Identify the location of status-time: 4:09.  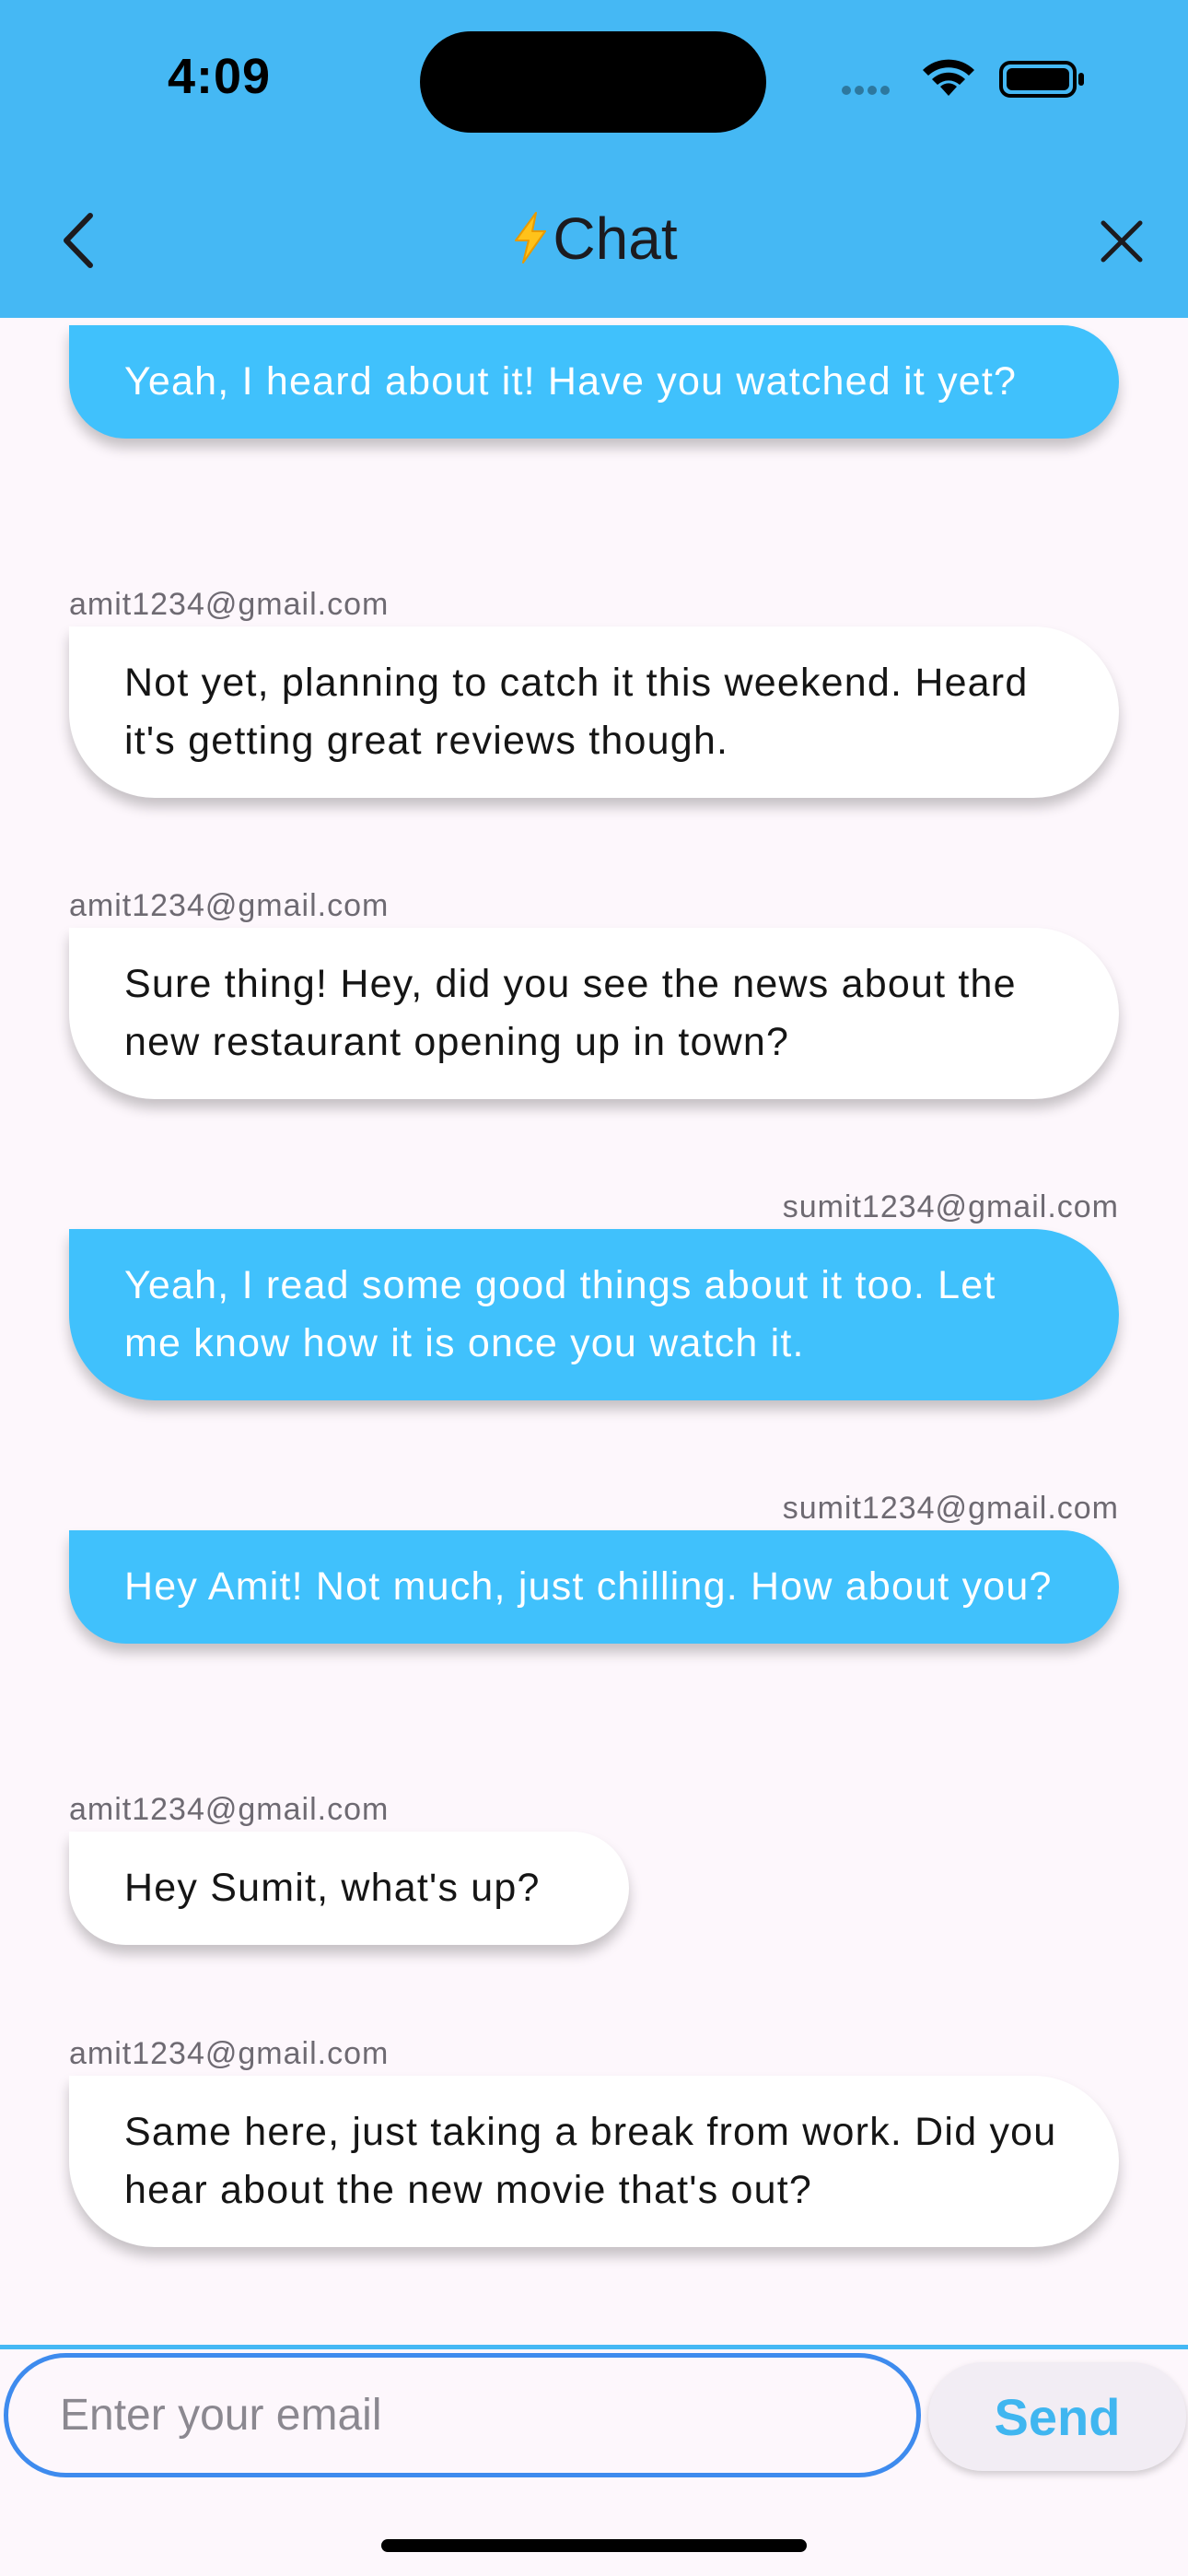
(220, 76).